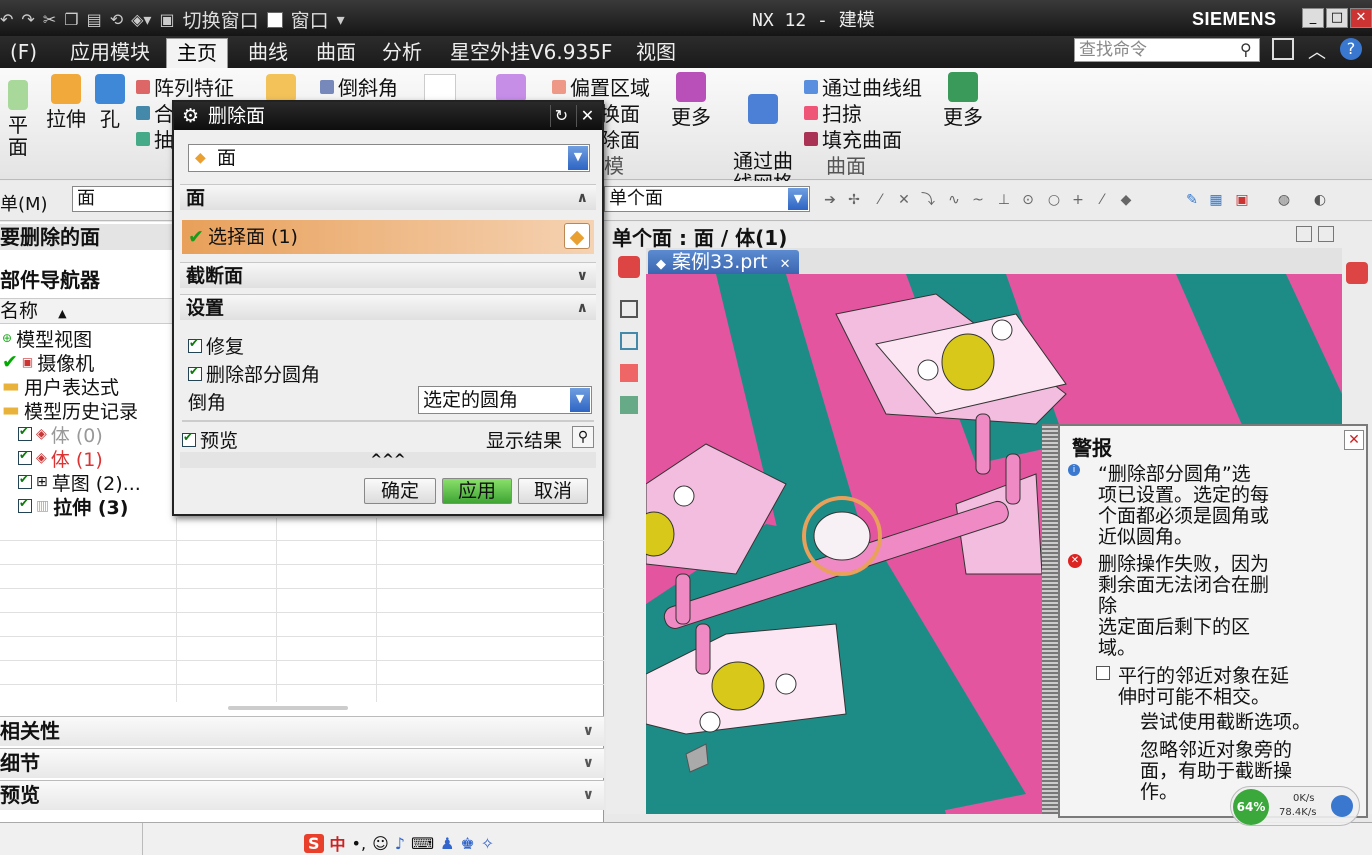  Describe the element at coordinates (185, 86) in the screenshot. I see `pattern-feature-button: 阵列特征` at that location.